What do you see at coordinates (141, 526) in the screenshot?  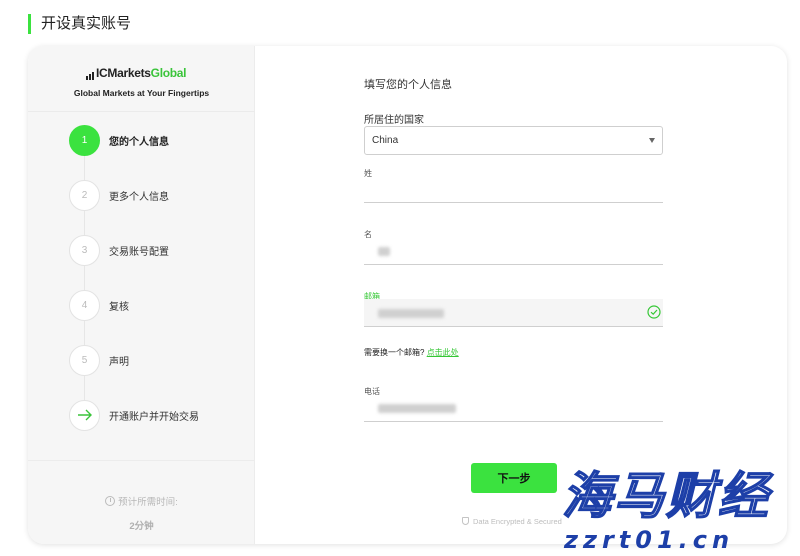 I see `time-value: 2分钟` at bounding box center [141, 526].